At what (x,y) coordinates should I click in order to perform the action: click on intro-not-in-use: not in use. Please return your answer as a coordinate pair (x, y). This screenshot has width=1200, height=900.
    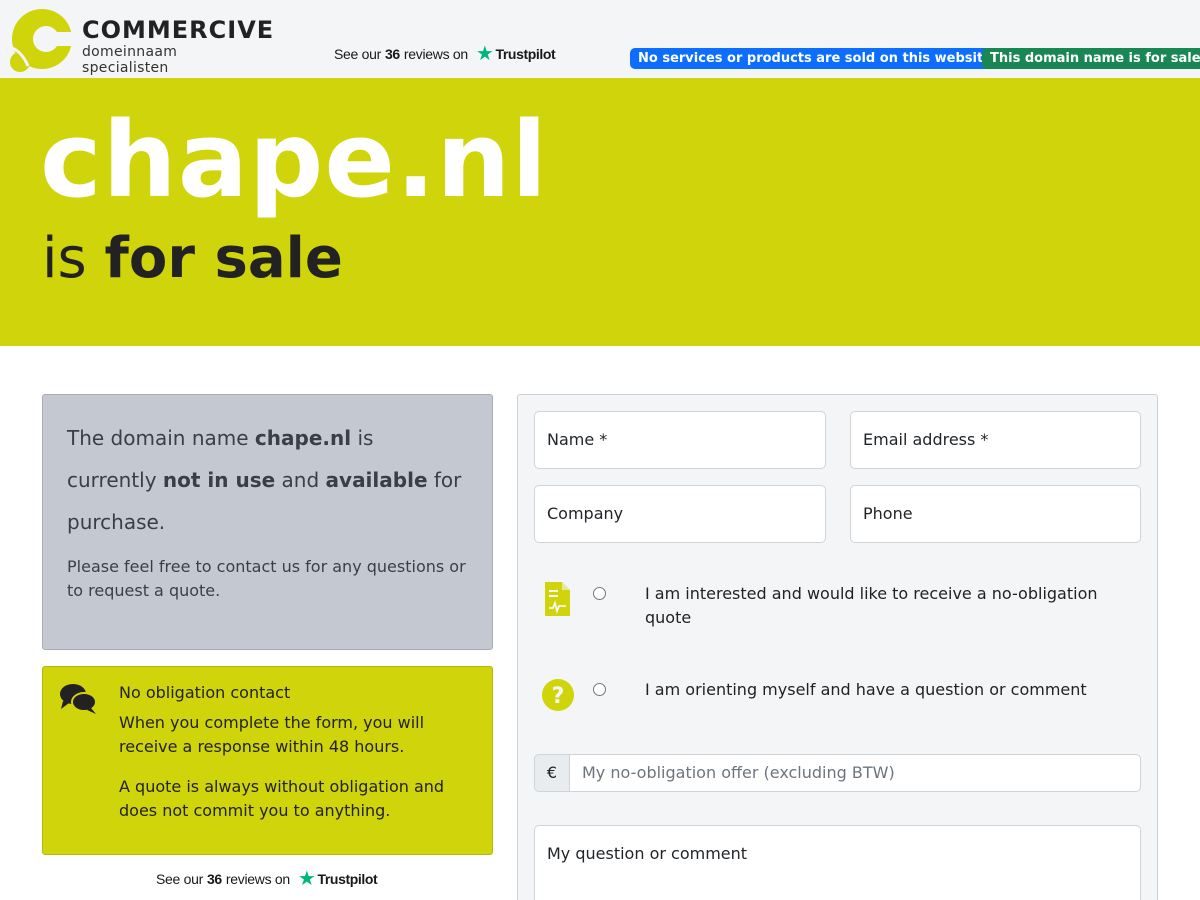
    Looking at the image, I should click on (219, 480).